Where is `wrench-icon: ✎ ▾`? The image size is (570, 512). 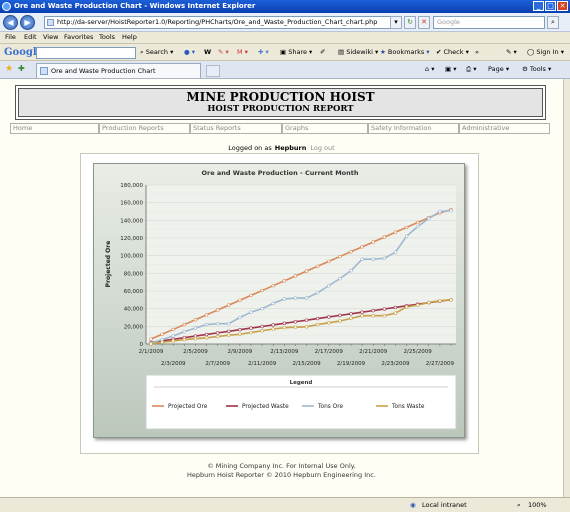
wrench-icon: ✎ ▾ is located at coordinates (511, 52).